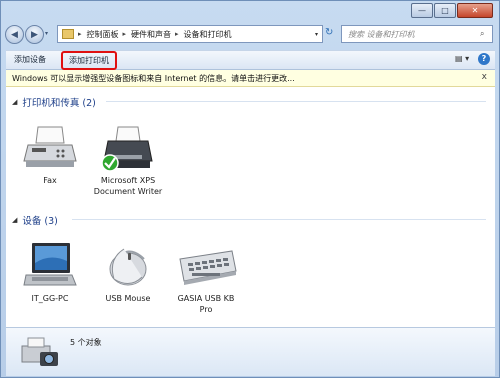 The width and height of the screenshot is (500, 378). Describe the element at coordinates (89, 60) in the screenshot. I see `add-printer-button: 添加打印机` at that location.